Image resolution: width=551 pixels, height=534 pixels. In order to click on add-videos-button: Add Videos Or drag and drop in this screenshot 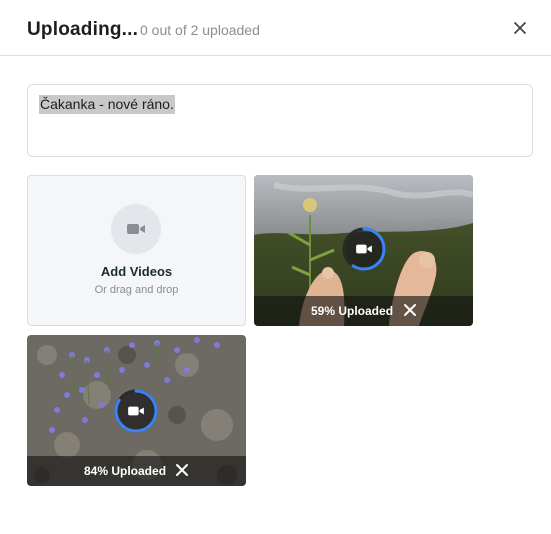, I will do `click(136, 250)`.